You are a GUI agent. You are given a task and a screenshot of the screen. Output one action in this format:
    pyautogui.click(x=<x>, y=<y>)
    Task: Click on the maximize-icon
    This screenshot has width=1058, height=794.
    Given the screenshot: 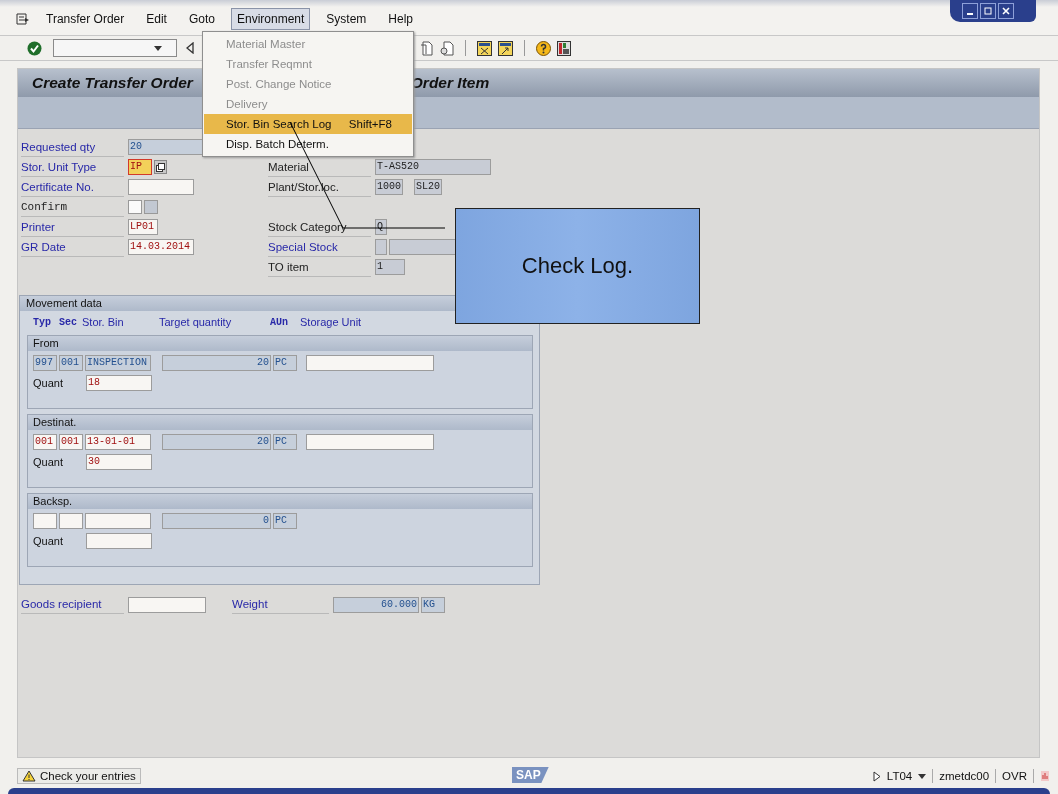 What is the action you would take?
    pyautogui.click(x=988, y=11)
    